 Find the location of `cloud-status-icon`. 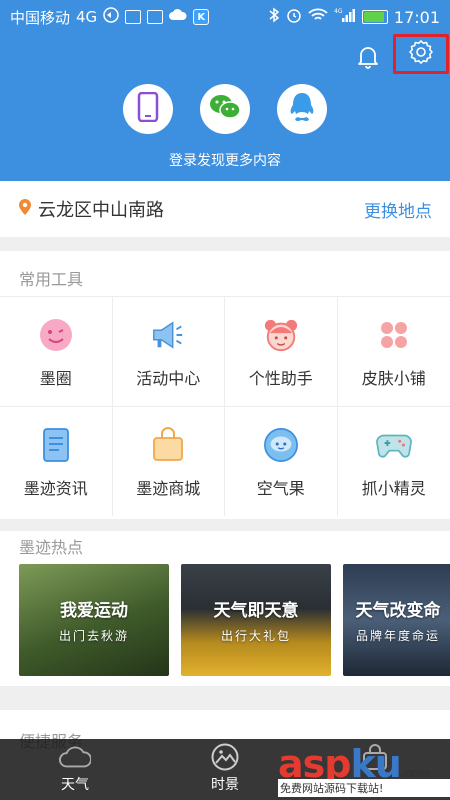

cloud-status-icon is located at coordinates (178, 17).